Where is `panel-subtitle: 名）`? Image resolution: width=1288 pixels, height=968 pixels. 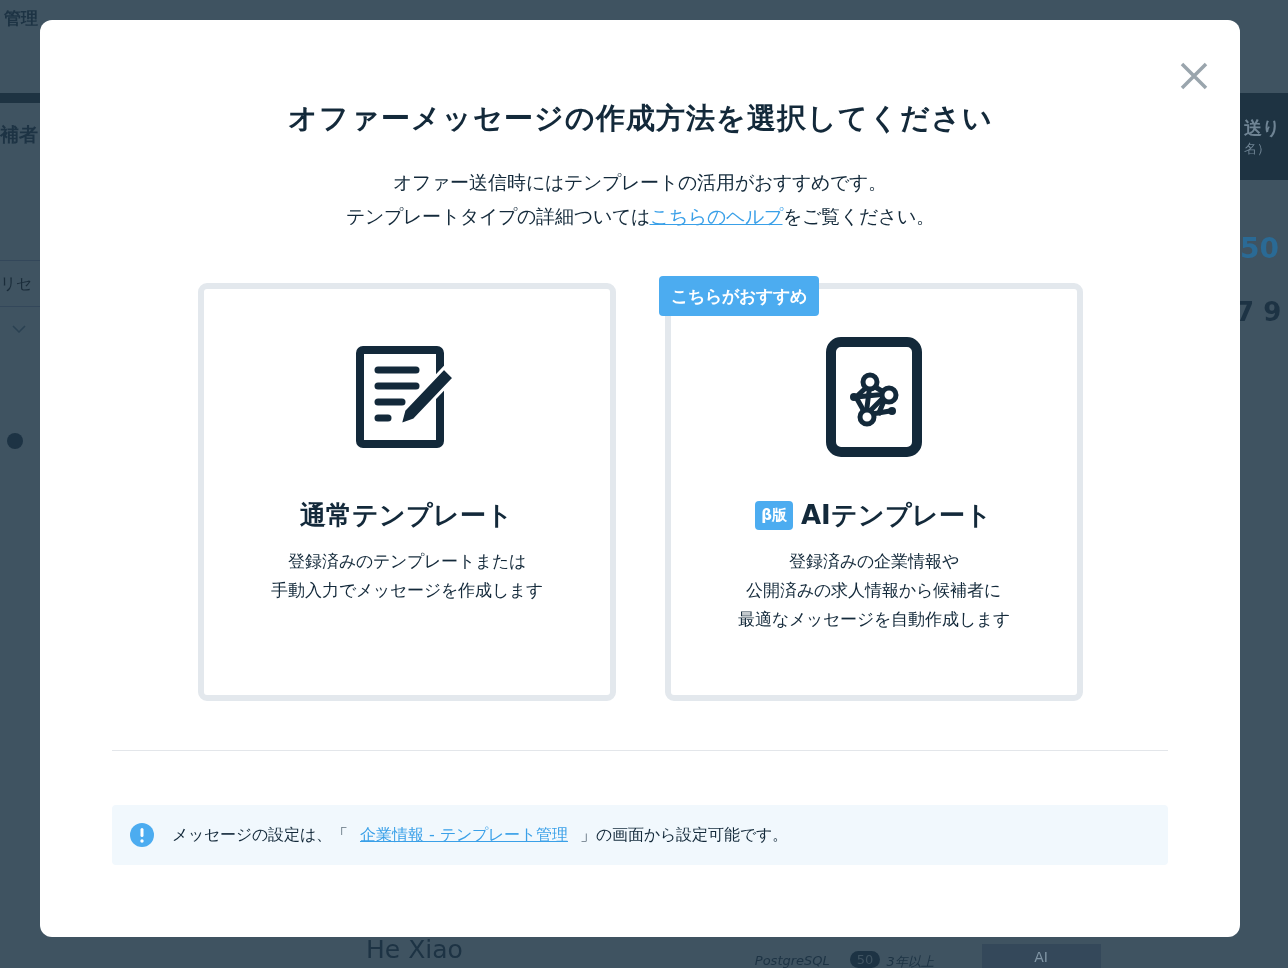 panel-subtitle: 名） is located at coordinates (1257, 148).